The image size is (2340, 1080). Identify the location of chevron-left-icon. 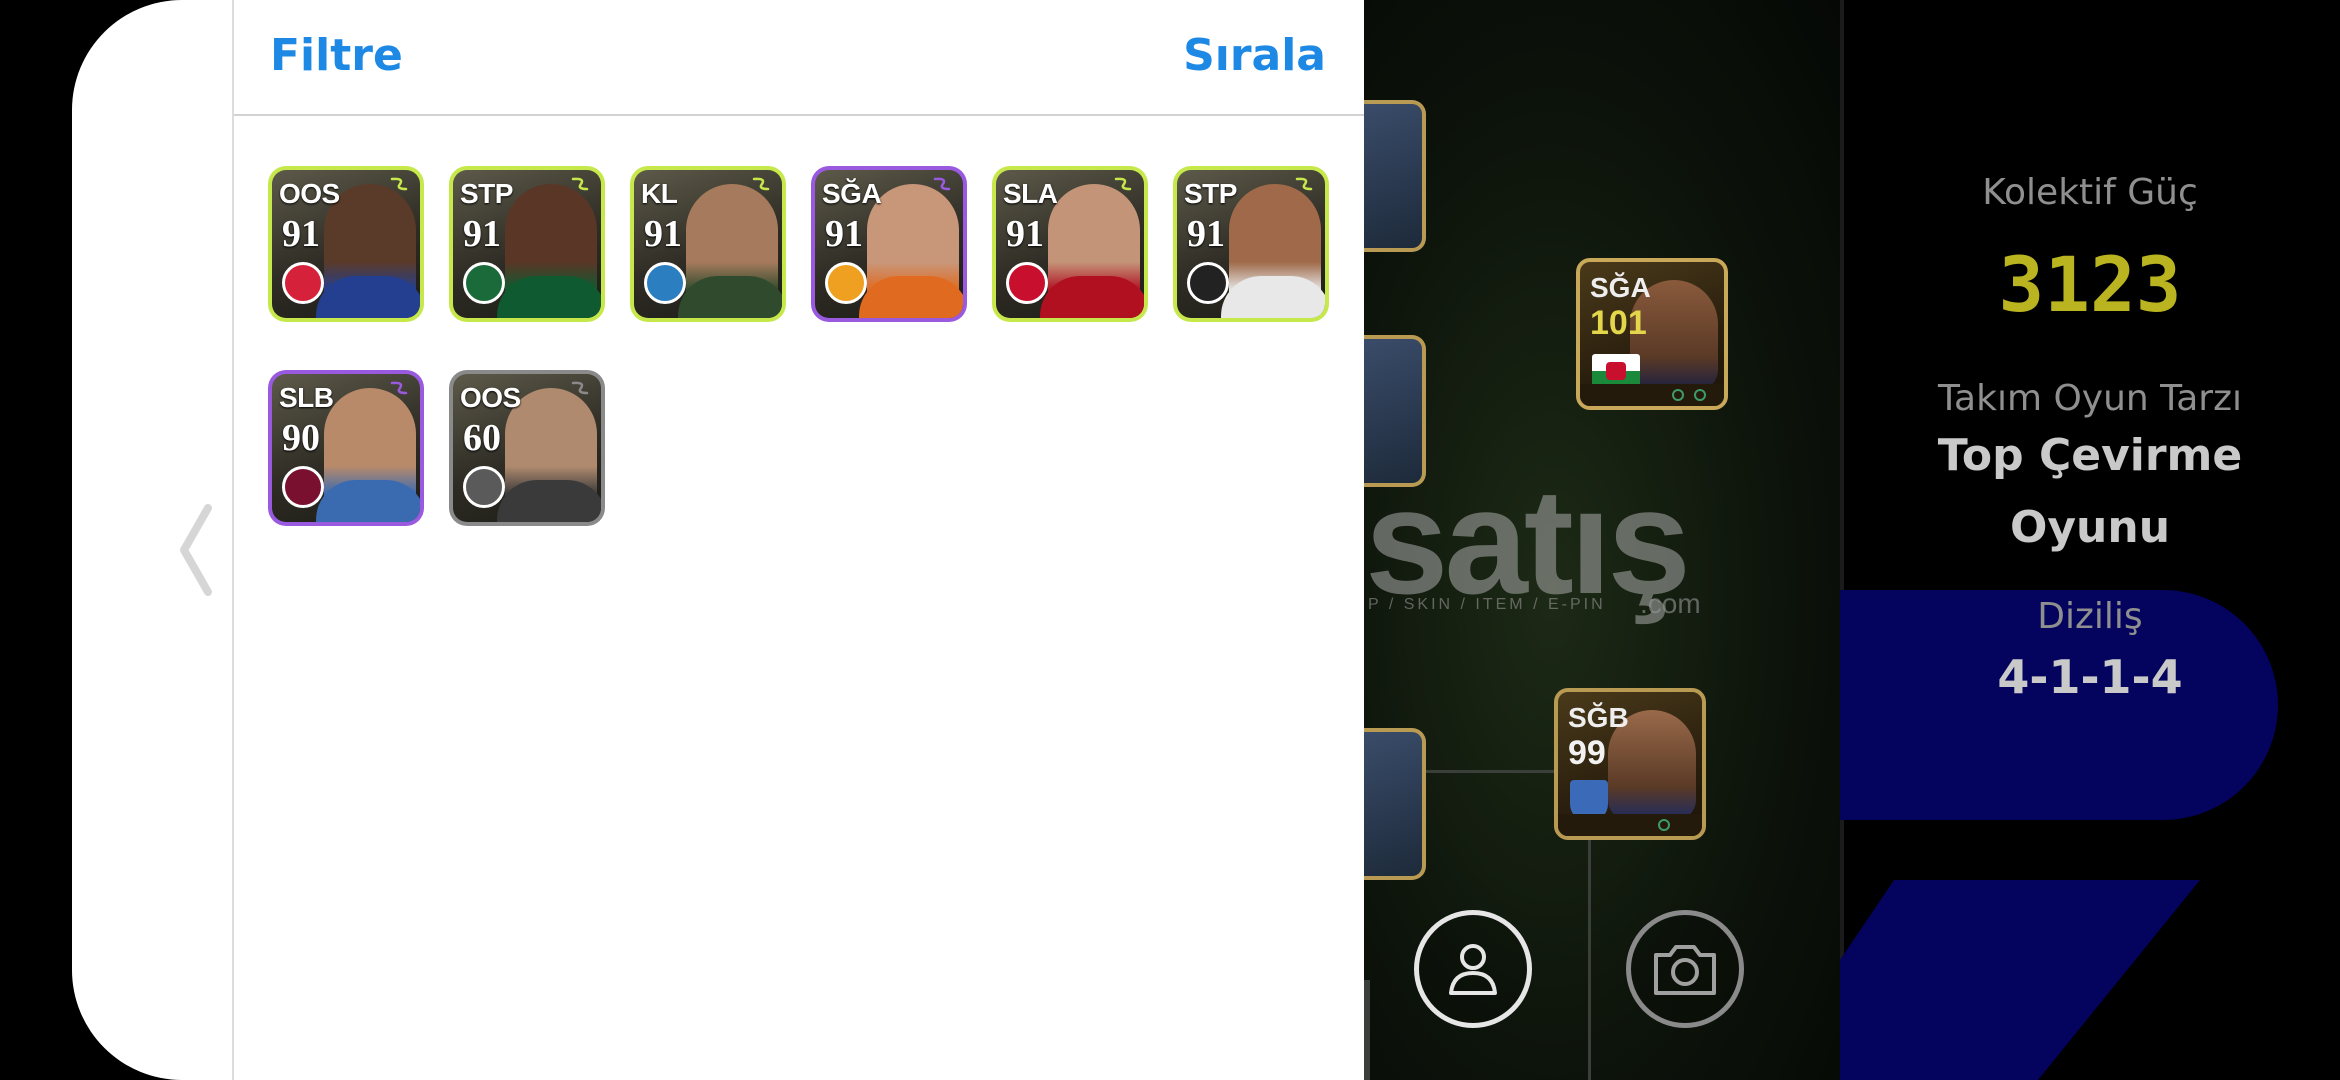
(195, 550).